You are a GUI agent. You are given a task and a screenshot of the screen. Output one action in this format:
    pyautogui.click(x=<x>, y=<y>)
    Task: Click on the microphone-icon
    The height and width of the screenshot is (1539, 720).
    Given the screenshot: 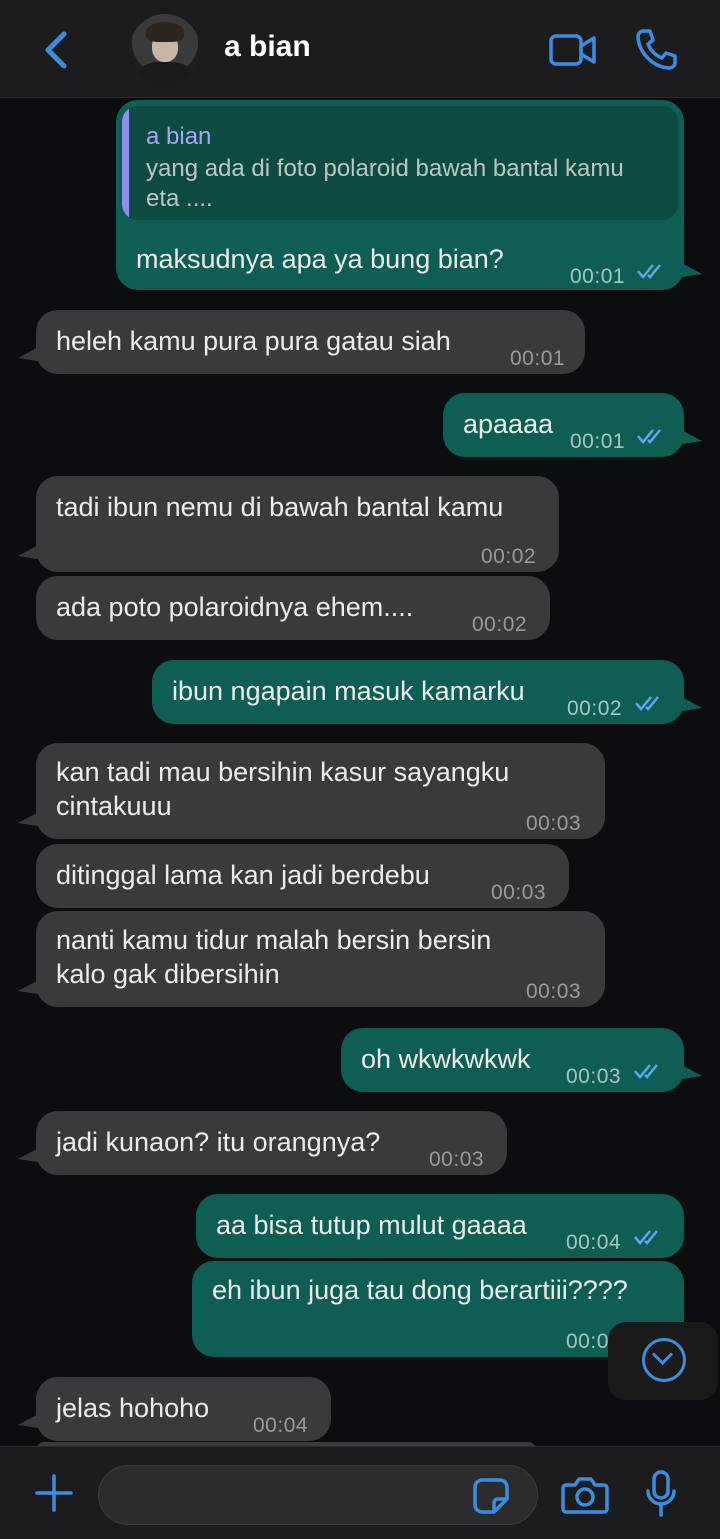 What is the action you would take?
    pyautogui.click(x=661, y=1494)
    